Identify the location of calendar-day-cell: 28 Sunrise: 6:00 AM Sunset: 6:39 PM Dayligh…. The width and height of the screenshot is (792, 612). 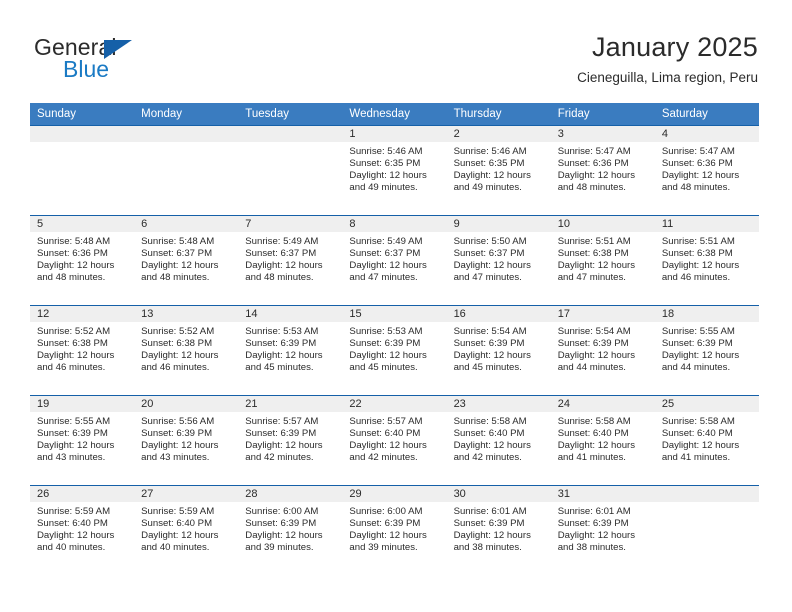
(290, 530).